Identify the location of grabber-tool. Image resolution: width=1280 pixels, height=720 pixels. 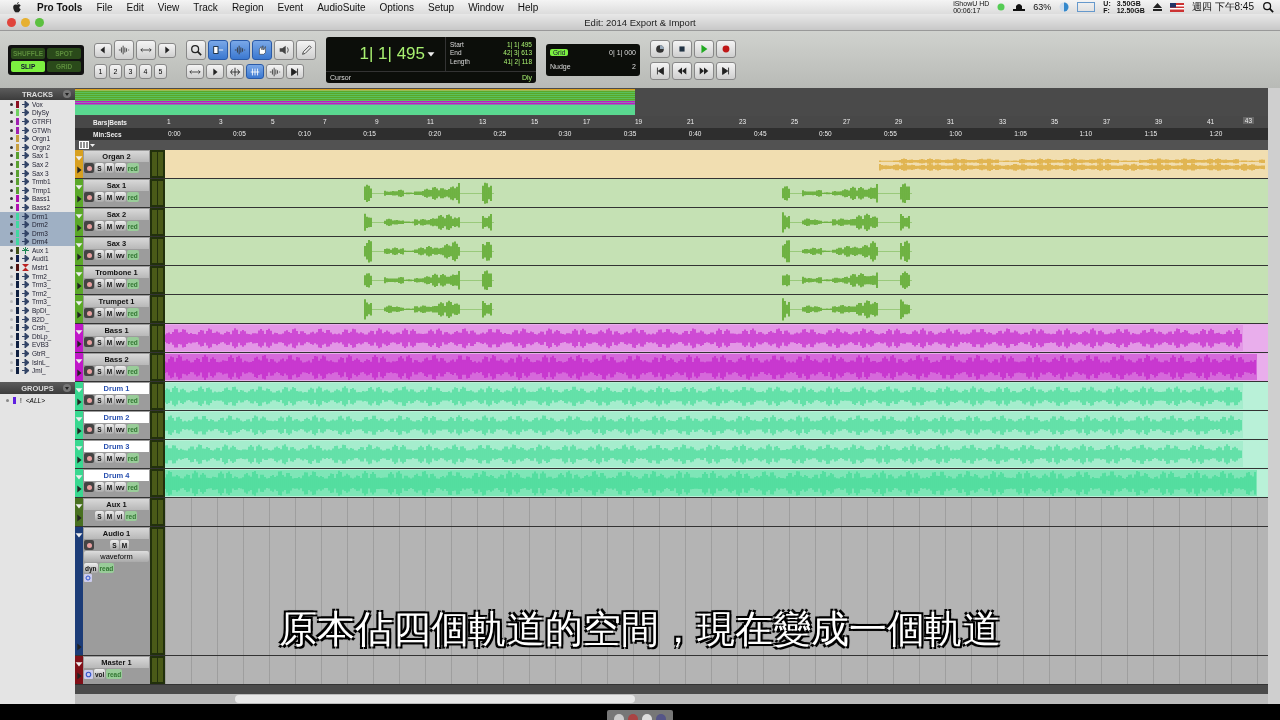
(262, 50).